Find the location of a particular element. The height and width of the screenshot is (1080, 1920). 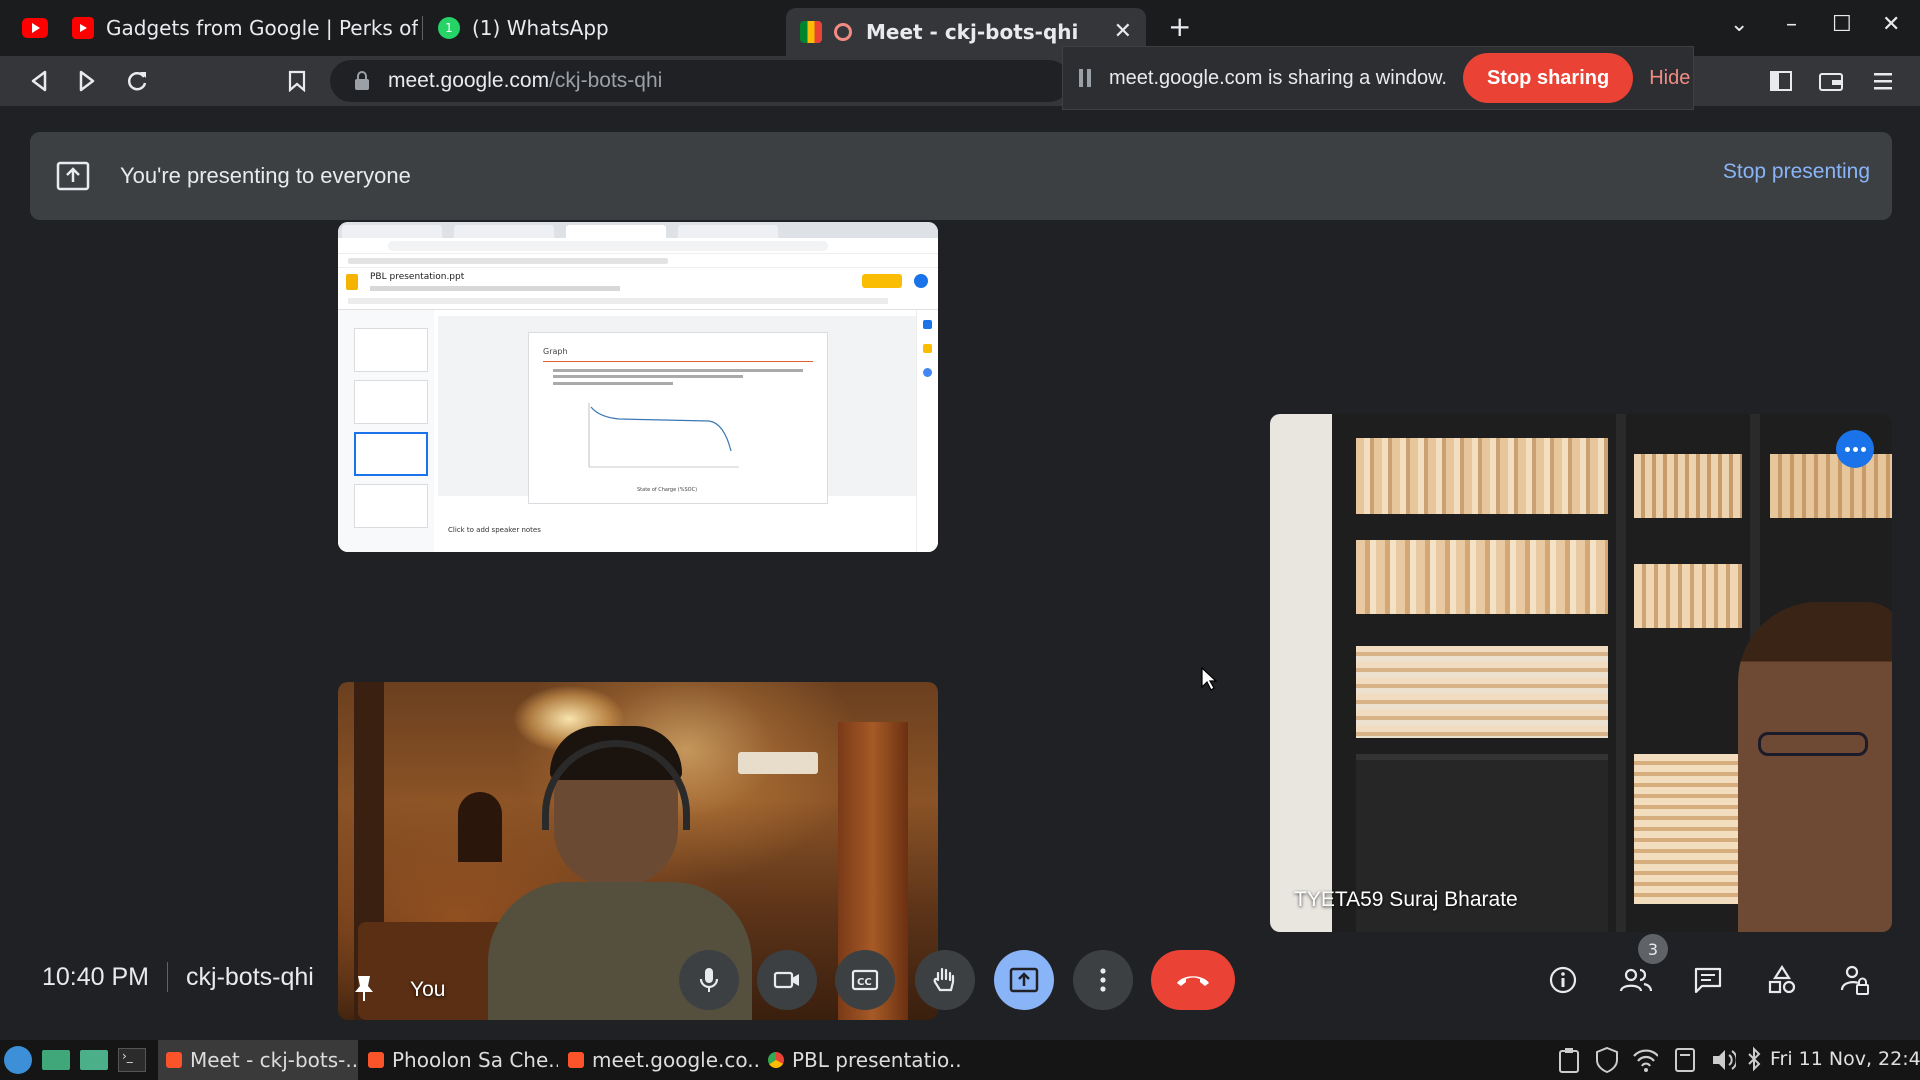

shelf-divider is located at coordinates (1621, 673).